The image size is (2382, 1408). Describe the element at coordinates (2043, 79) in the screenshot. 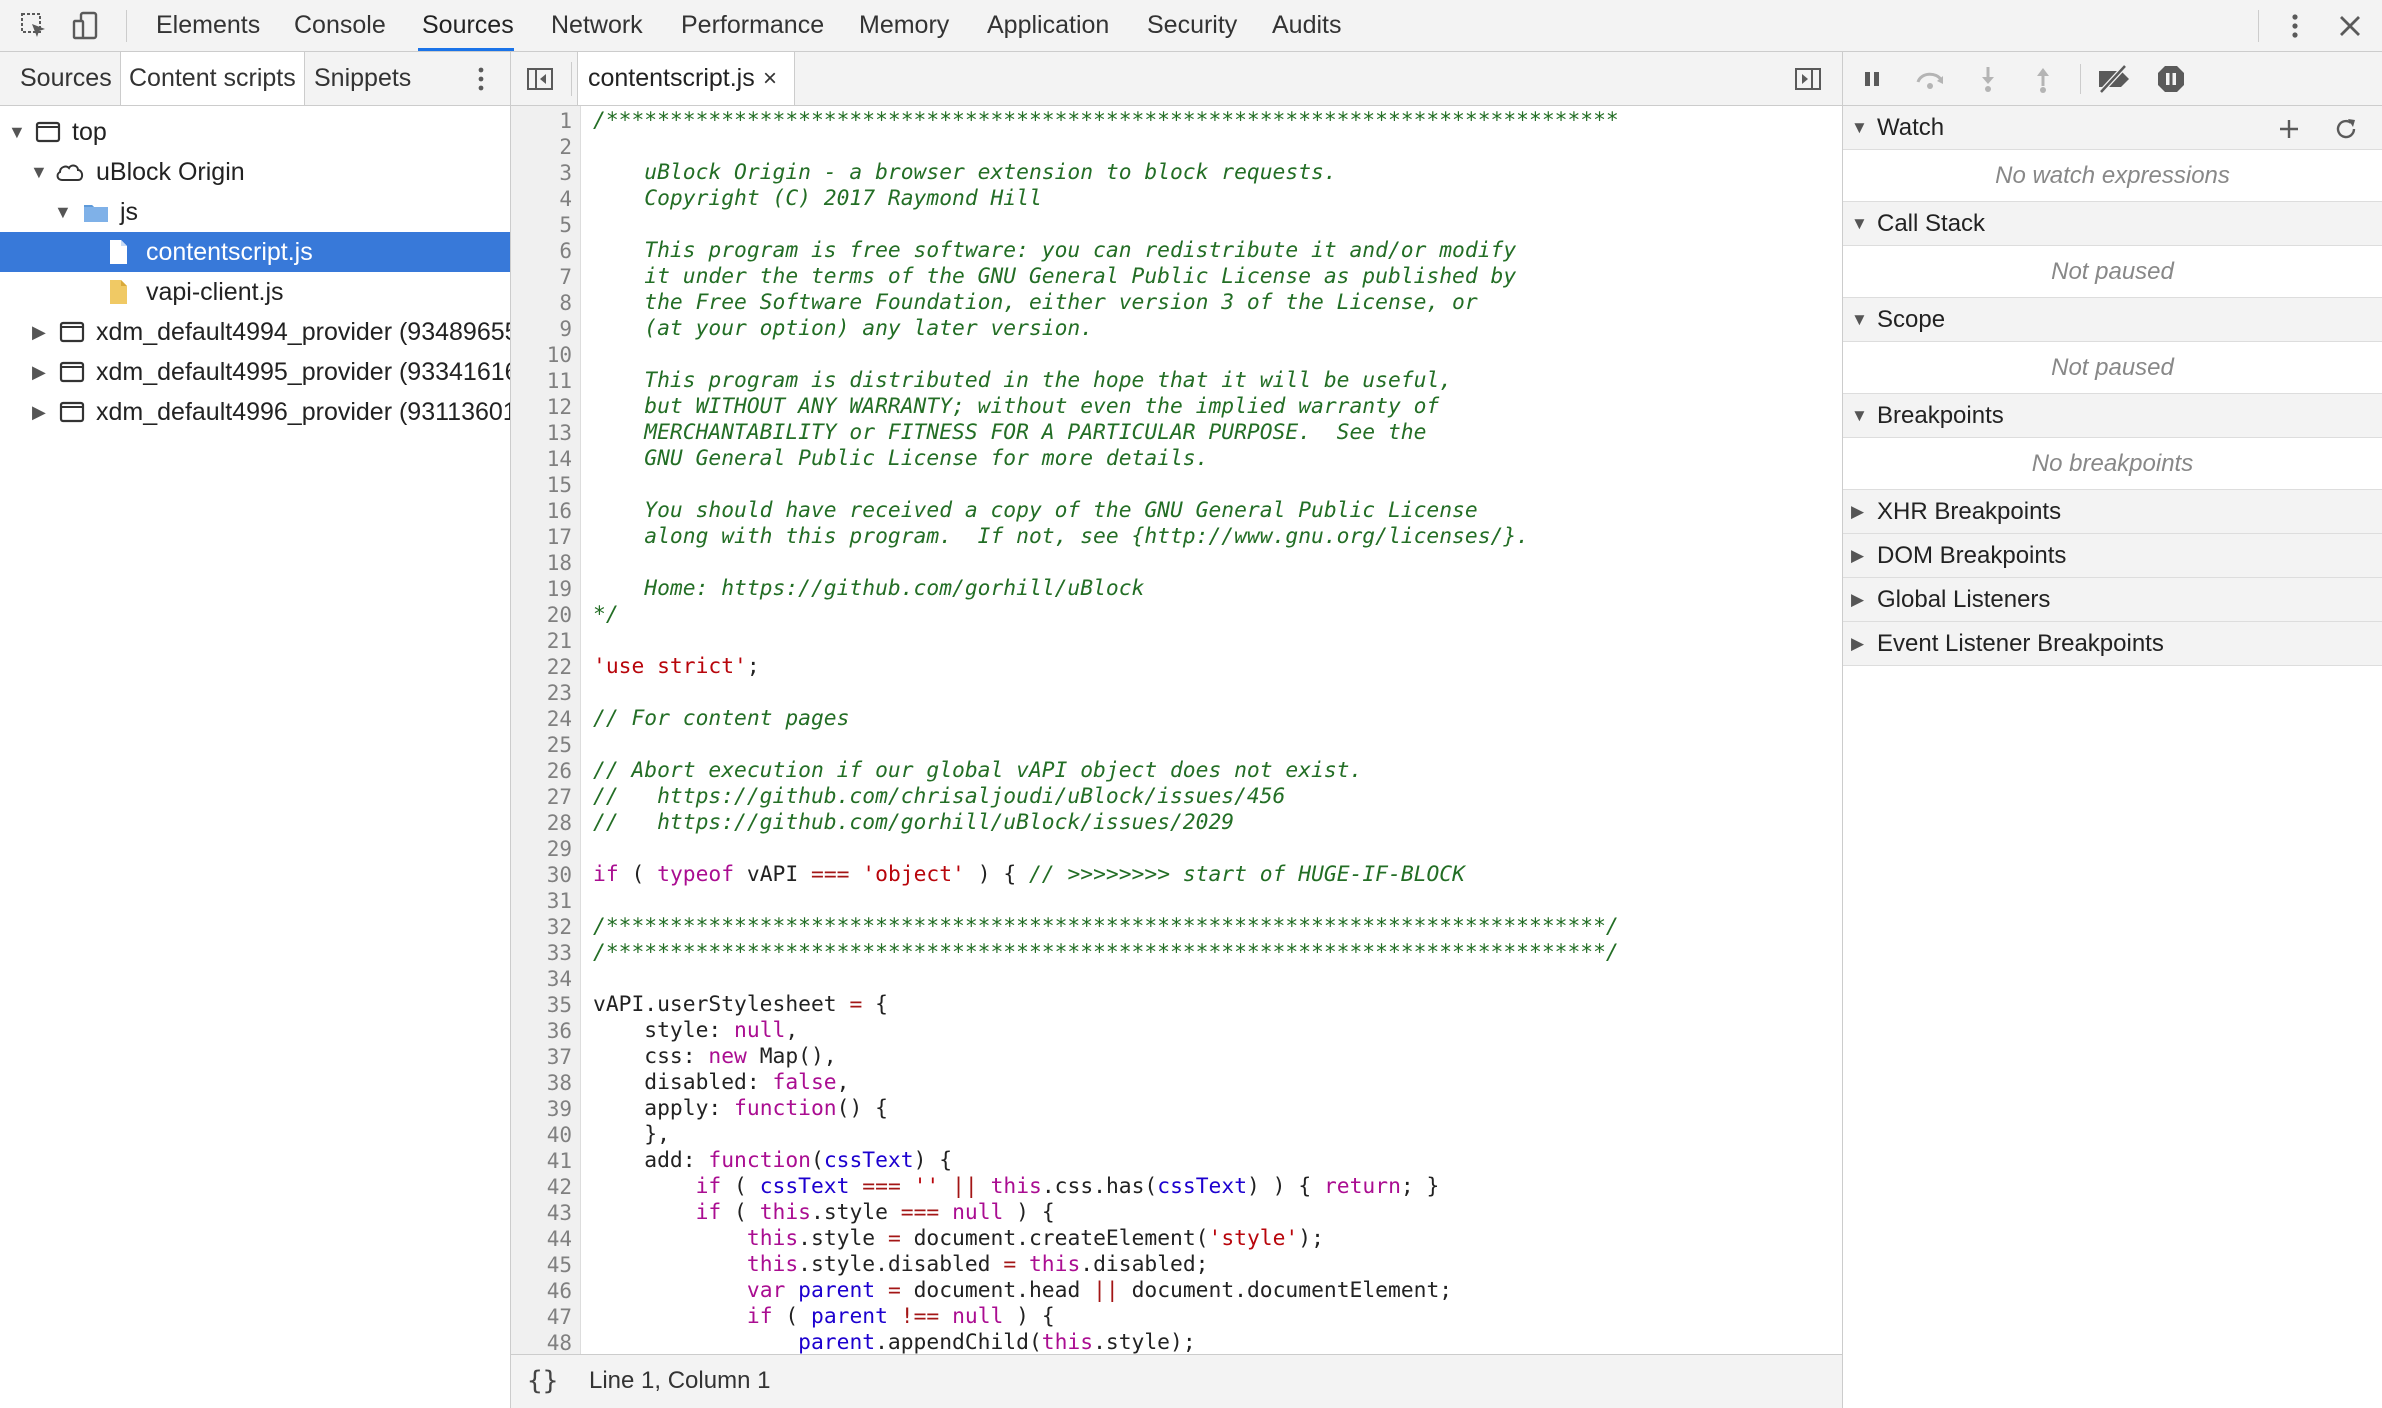

I see `step-out-icon` at that location.